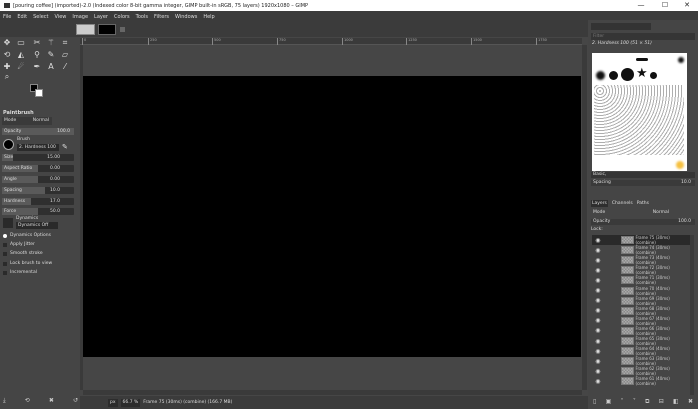 This screenshot has width=698, height=409. What do you see at coordinates (584, 217) in the screenshot?
I see `vertical-scrollbar` at bounding box center [584, 217].